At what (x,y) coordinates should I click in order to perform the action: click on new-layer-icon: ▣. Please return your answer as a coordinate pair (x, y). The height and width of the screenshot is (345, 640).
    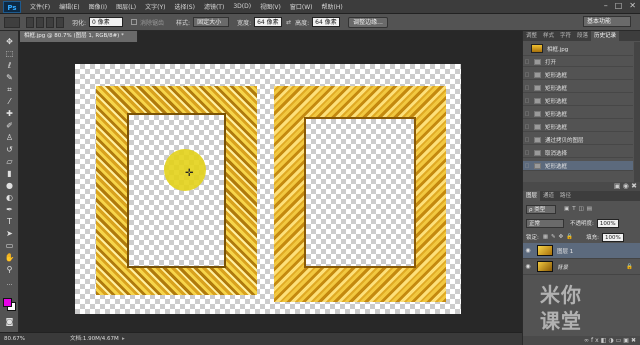
    Looking at the image, I should click on (627, 340).